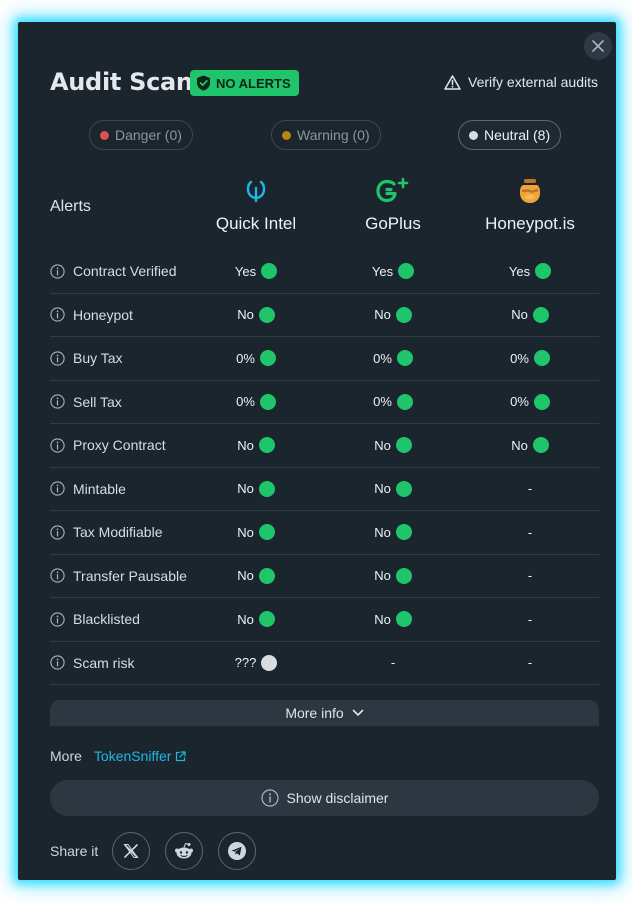  I want to click on share-row: Share it, so click(160, 851).